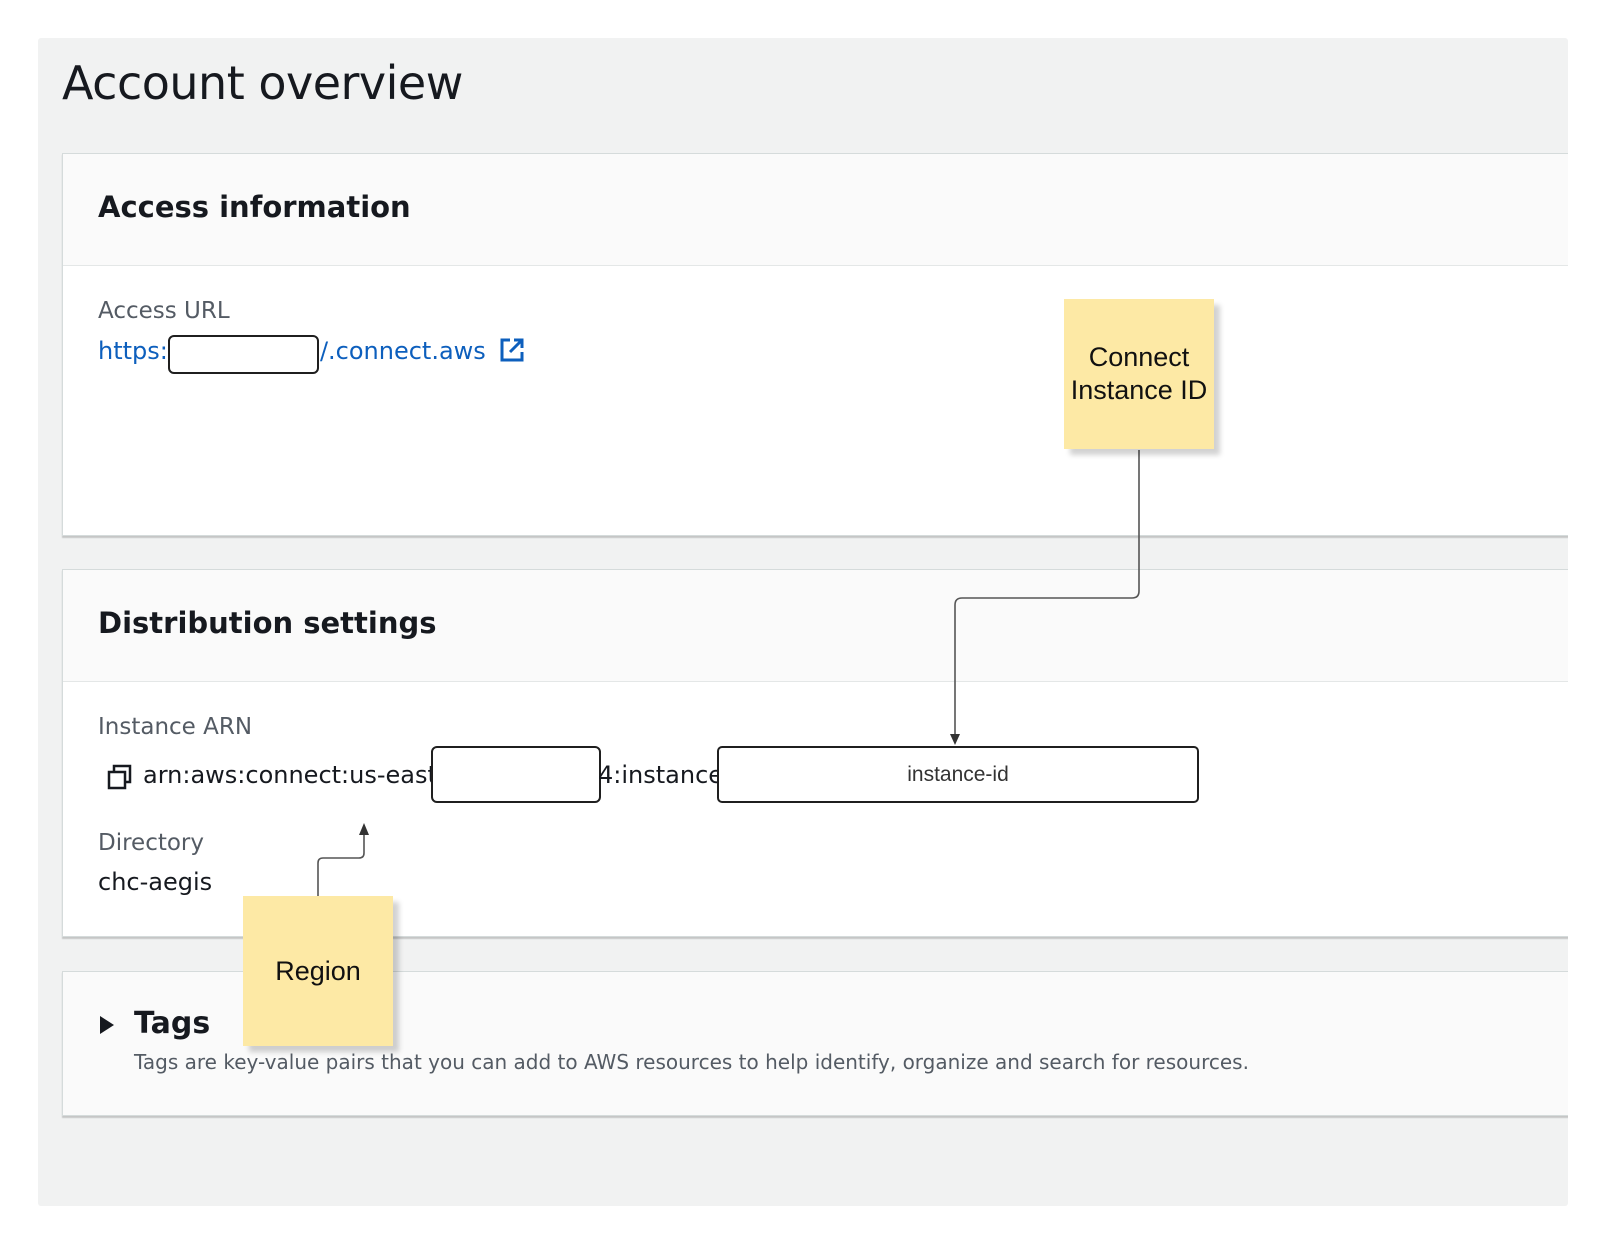 This screenshot has height=1240, width=1600. Describe the element at coordinates (262, 83) in the screenshot. I see `page-title: Account overview` at that location.